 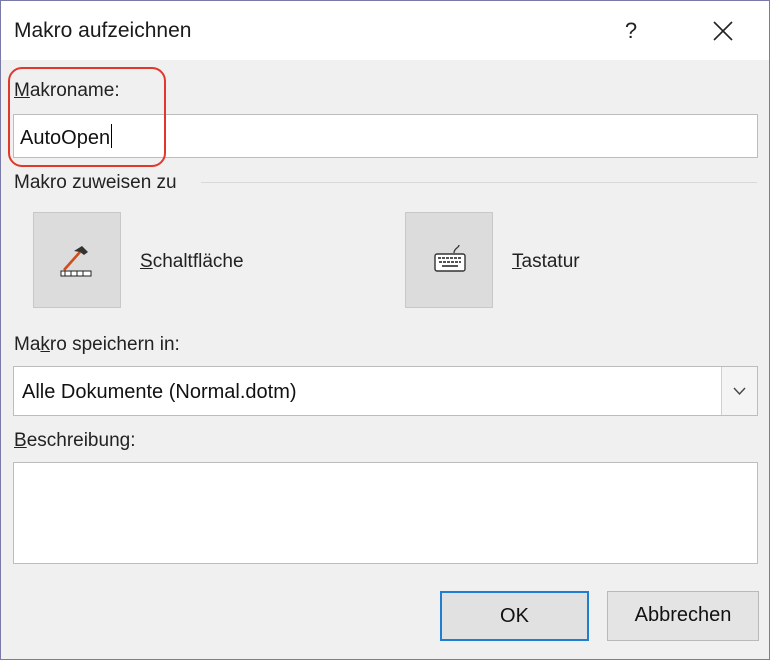 I want to click on close-button, so click(x=723, y=31).